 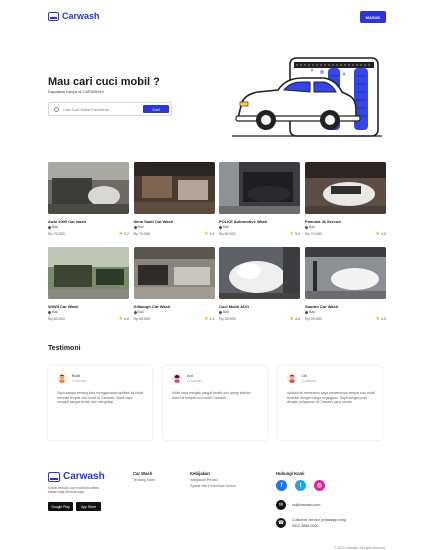 What do you see at coordinates (56, 319) in the screenshot?
I see `carwash-price: Rp 60.000` at bounding box center [56, 319].